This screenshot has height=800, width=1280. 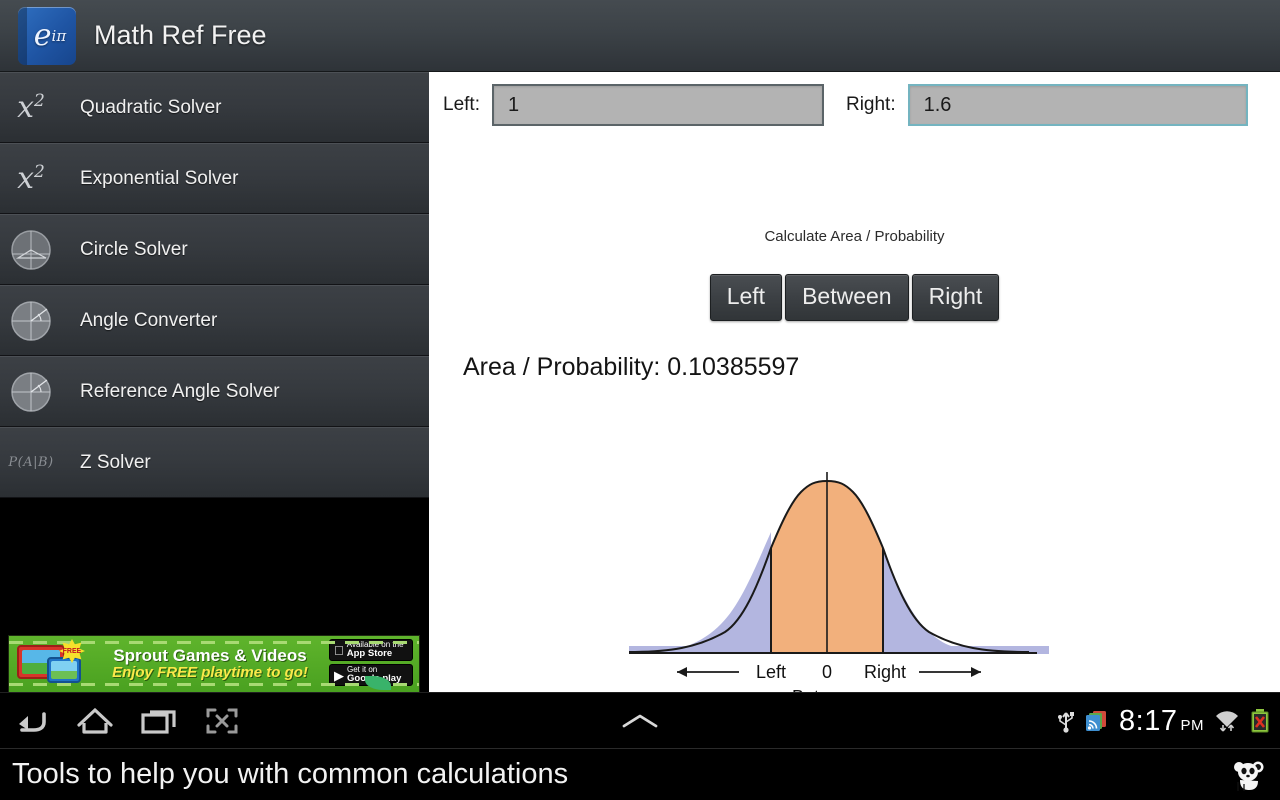 I want to click on sidebar-item-quadratic-solver: x2 Quadratic Solver, so click(x=214, y=107).